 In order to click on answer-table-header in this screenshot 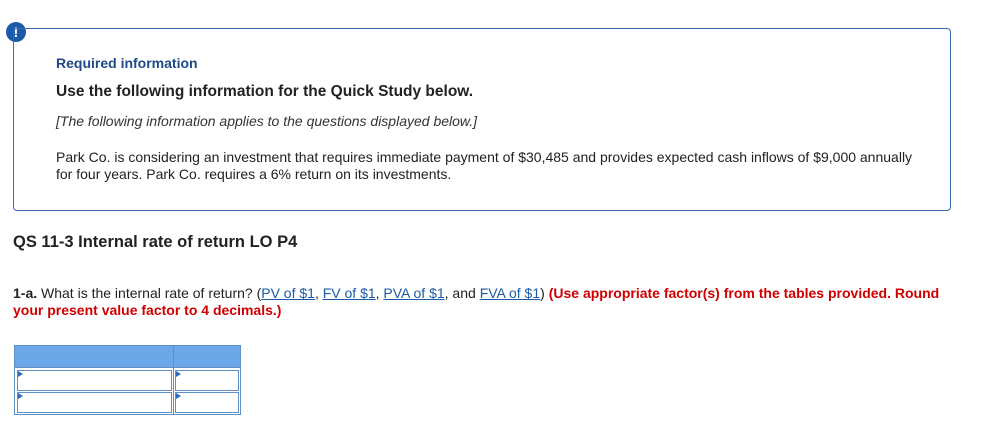, I will do `click(127, 357)`.